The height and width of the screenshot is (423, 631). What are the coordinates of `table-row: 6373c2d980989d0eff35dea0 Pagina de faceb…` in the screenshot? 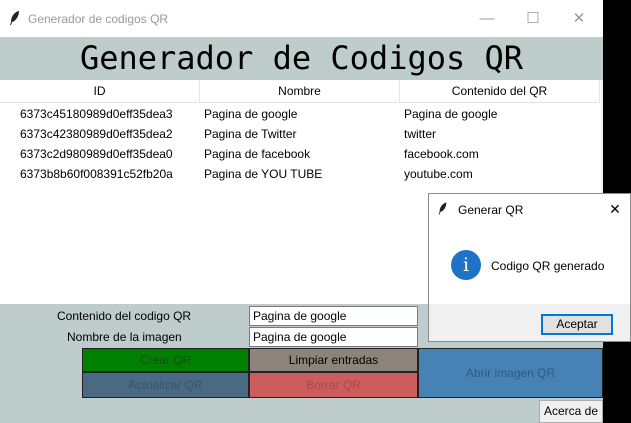 It's located at (300, 154).